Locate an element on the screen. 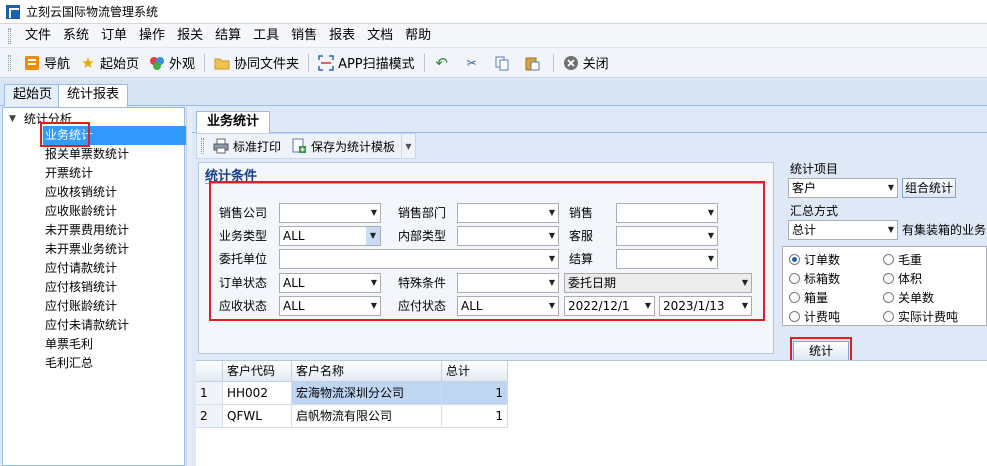  tab-statistics-report: 统计报表 is located at coordinates (93, 95).